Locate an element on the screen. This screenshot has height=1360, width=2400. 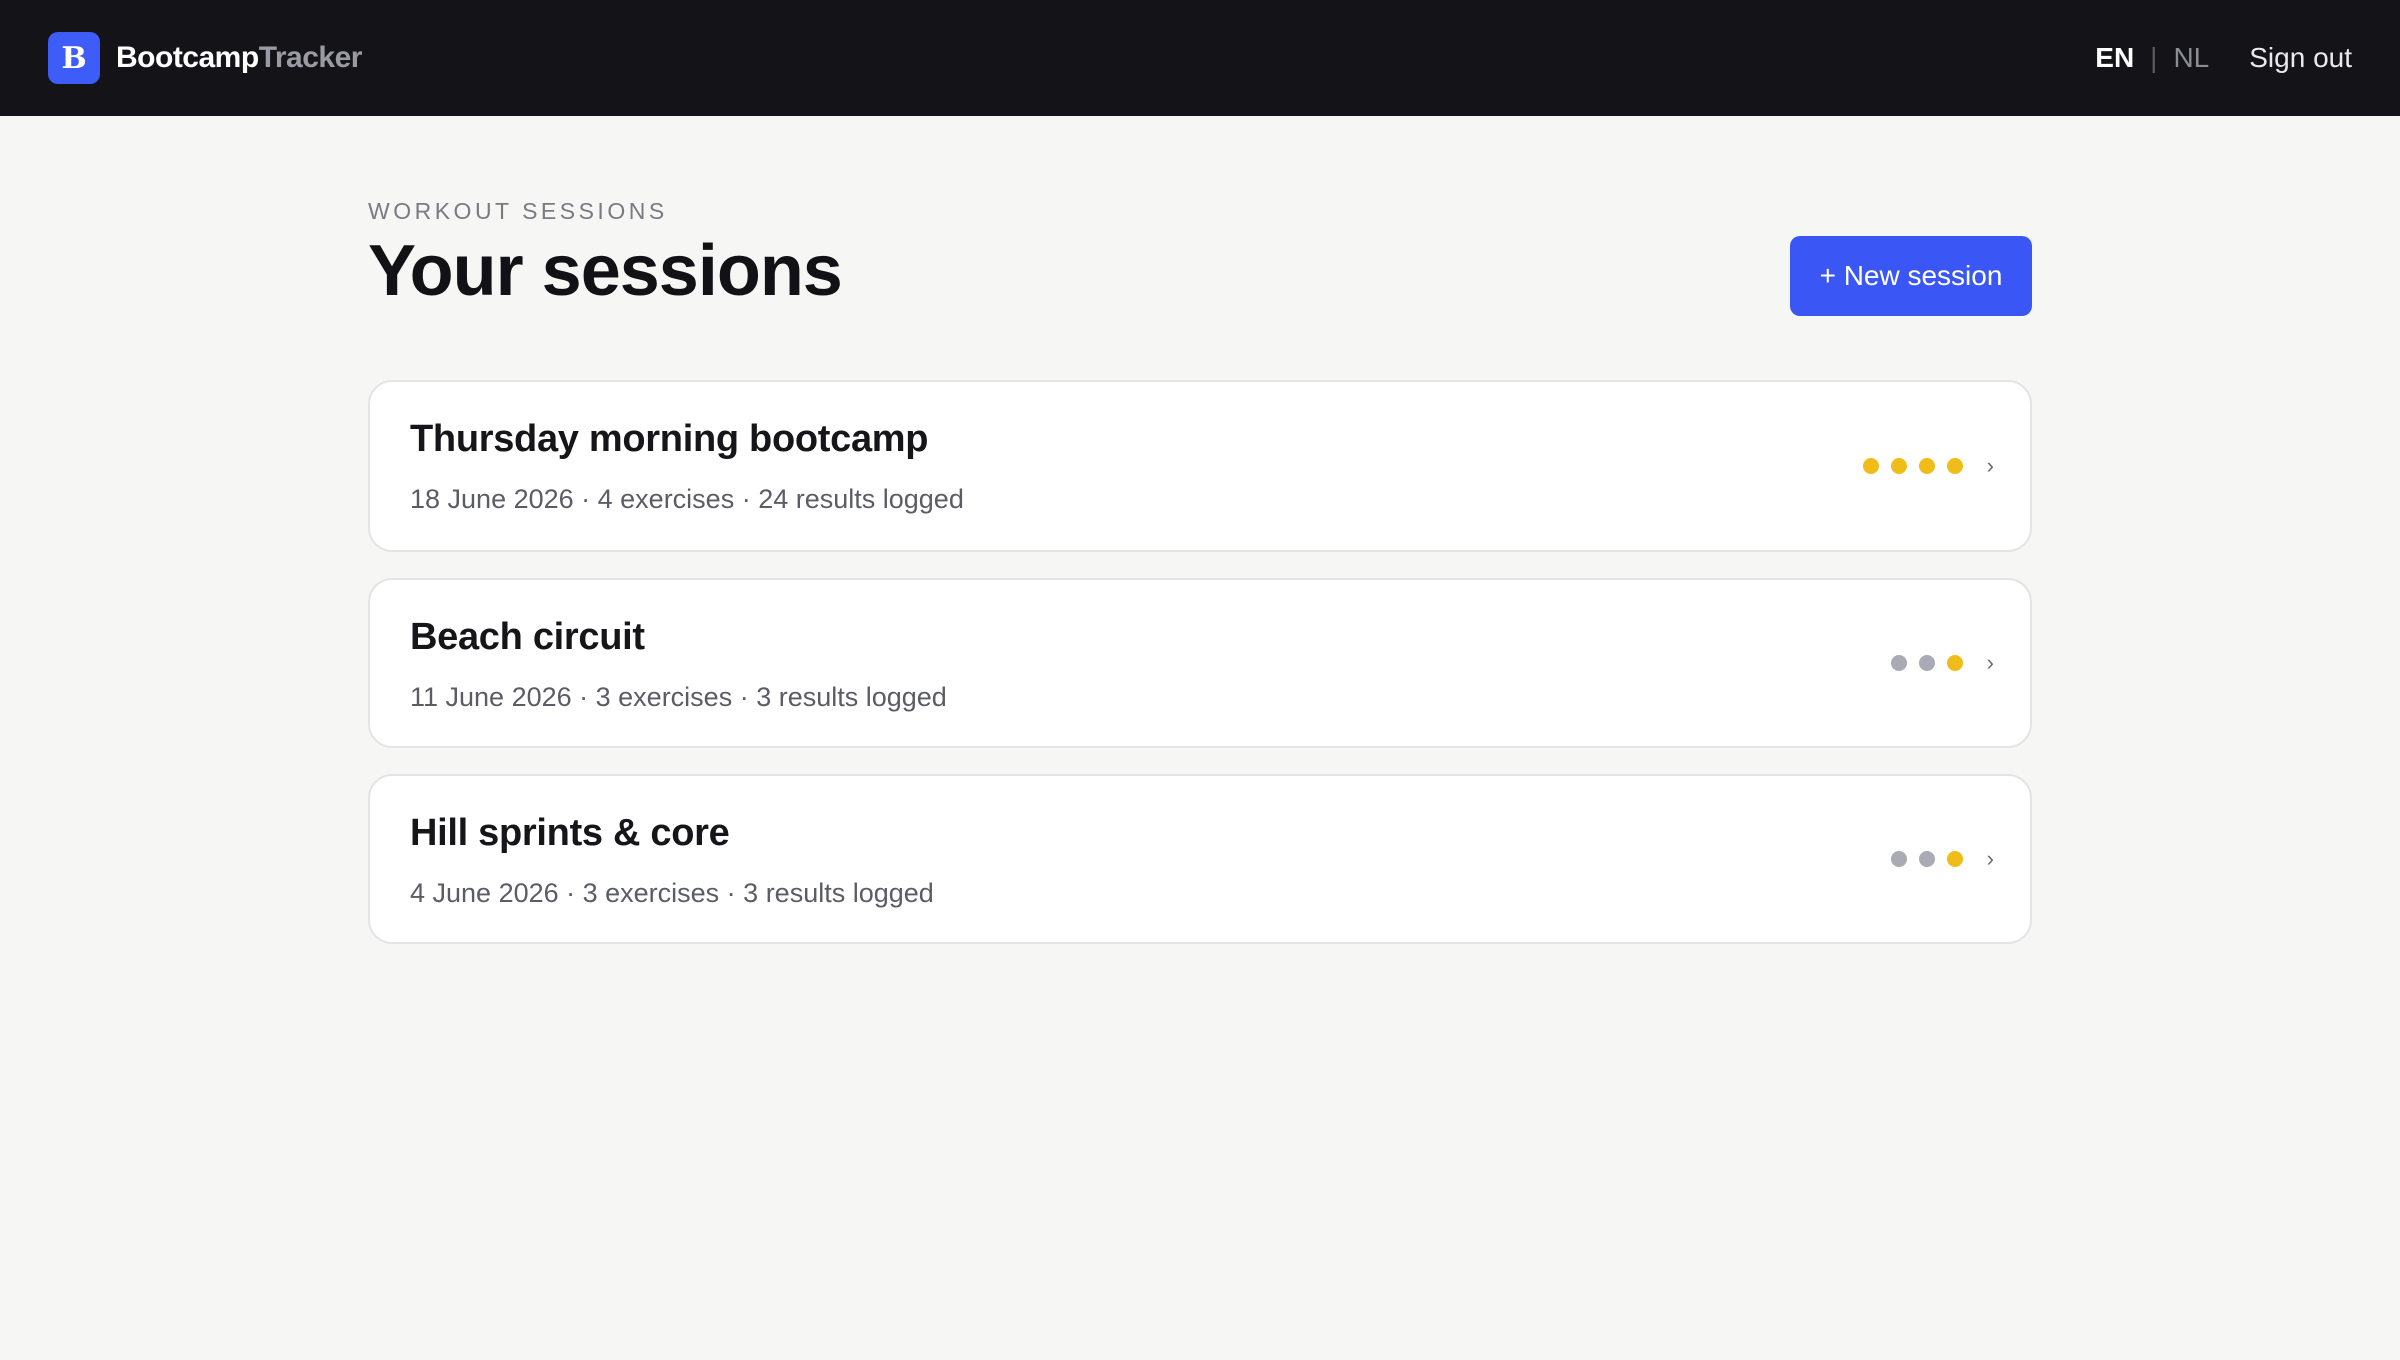
brand: B BootcampTracker is located at coordinates (205, 58).